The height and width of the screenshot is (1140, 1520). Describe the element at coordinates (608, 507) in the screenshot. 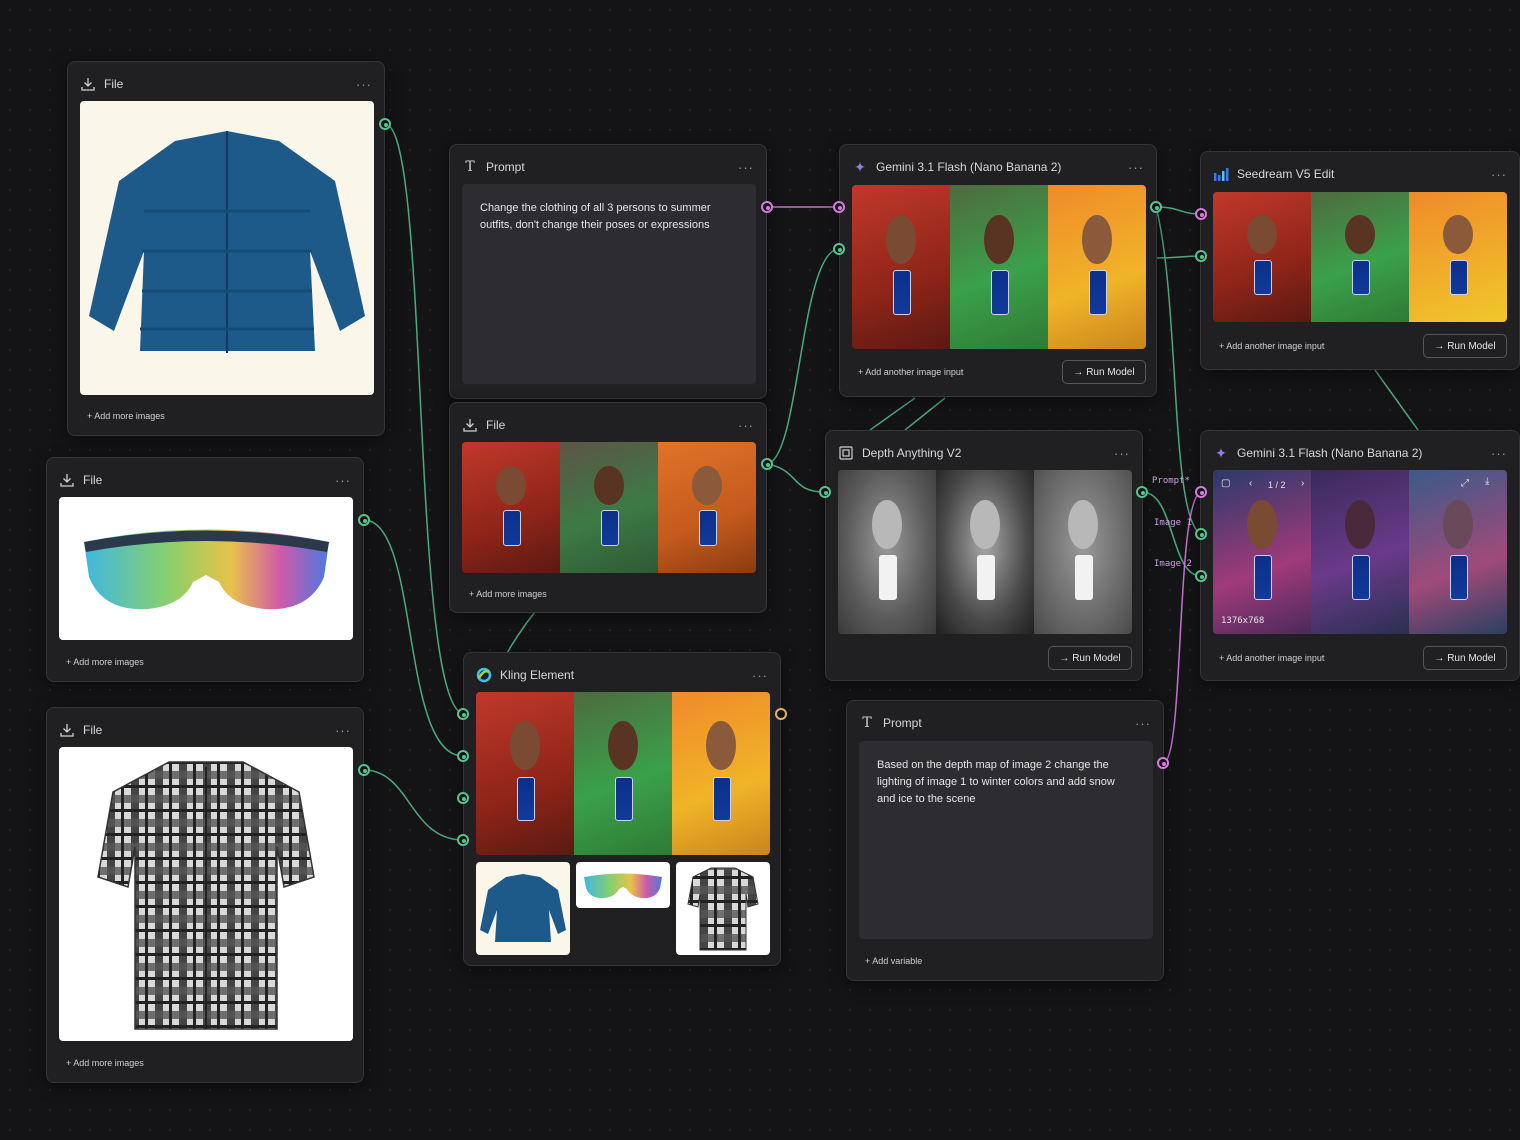

I see `file-node-people: File ··· + Add more images` at that location.